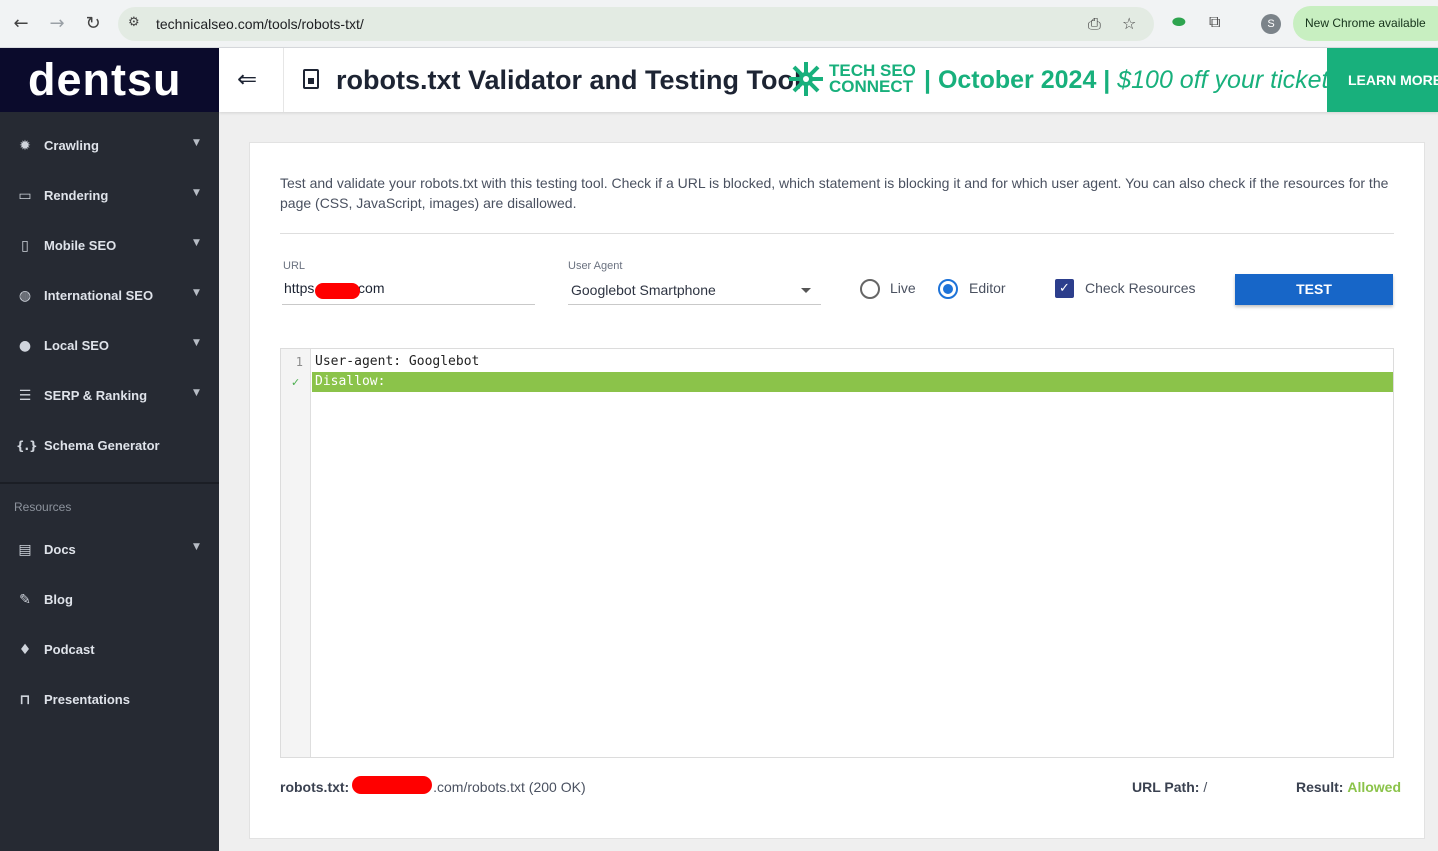  Describe the element at coordinates (109, 80) in the screenshot. I see `dentsu-logo: dentsu` at that location.